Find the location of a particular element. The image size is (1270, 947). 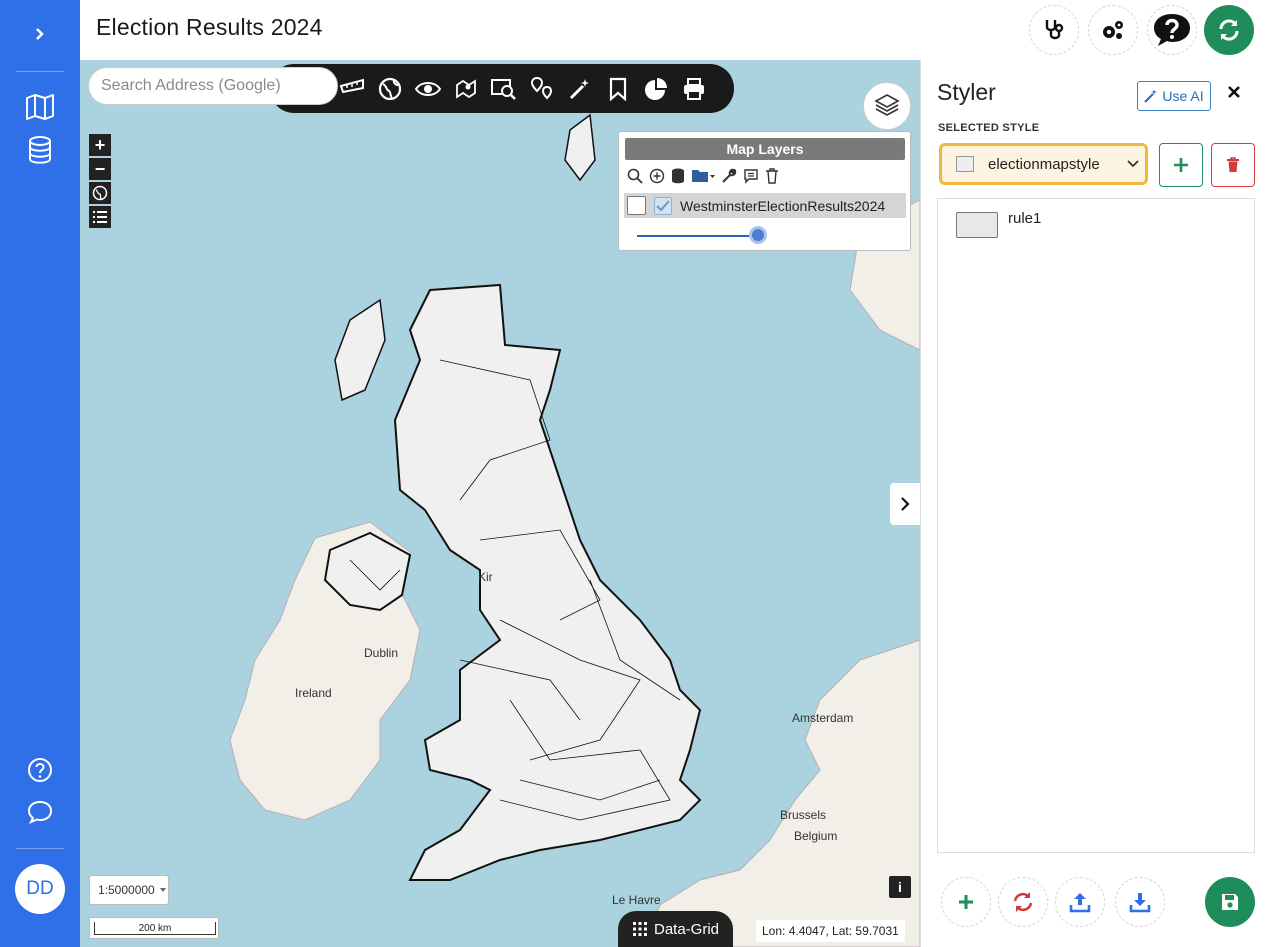

styler-title: Styler is located at coordinates (966, 92).